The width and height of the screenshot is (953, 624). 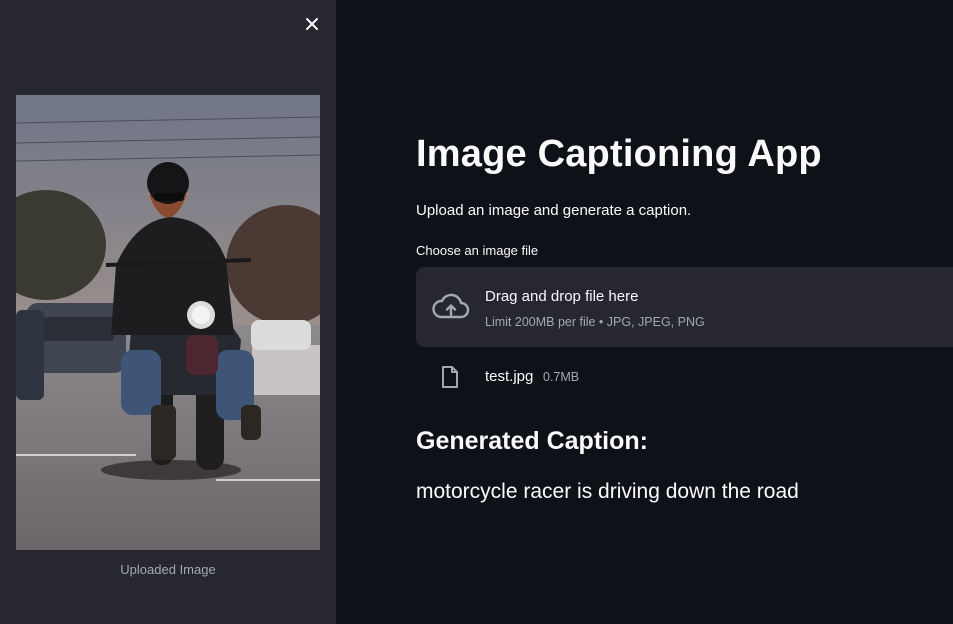 I want to click on page-title: Image Captioning App, so click(x=619, y=154).